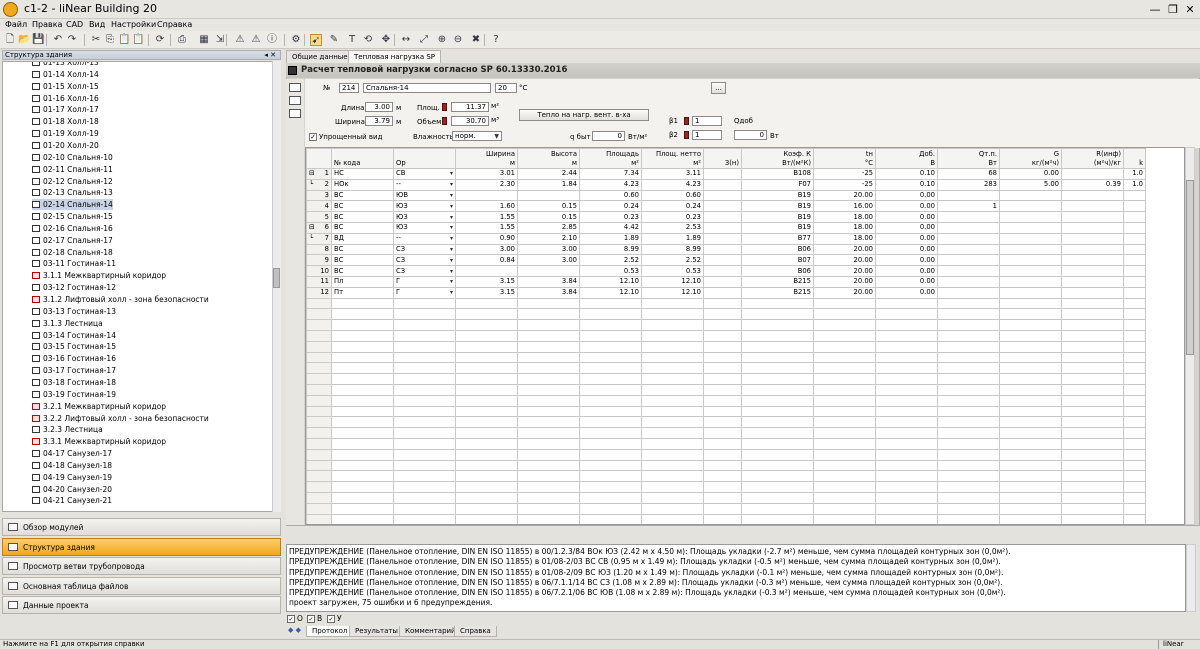 The image size is (1200, 649). I want to click on table-cell: 3.84, so click(549, 292).